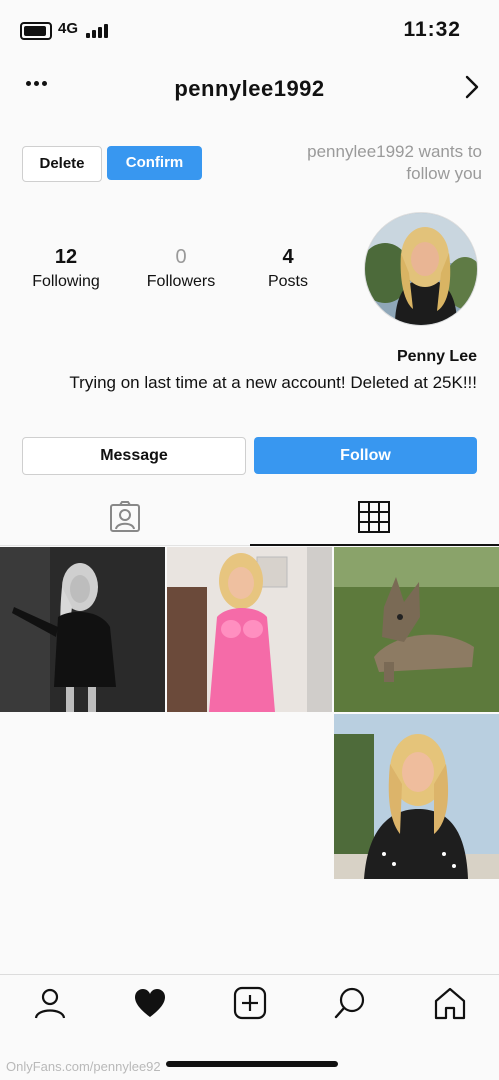 Image resolution: width=499 pixels, height=1080 pixels. I want to click on posts-label: Posts, so click(287, 281).